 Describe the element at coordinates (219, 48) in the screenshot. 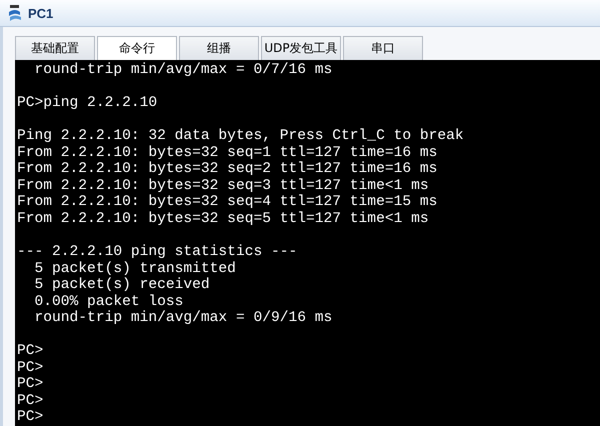

I see `tab: 组播` at that location.